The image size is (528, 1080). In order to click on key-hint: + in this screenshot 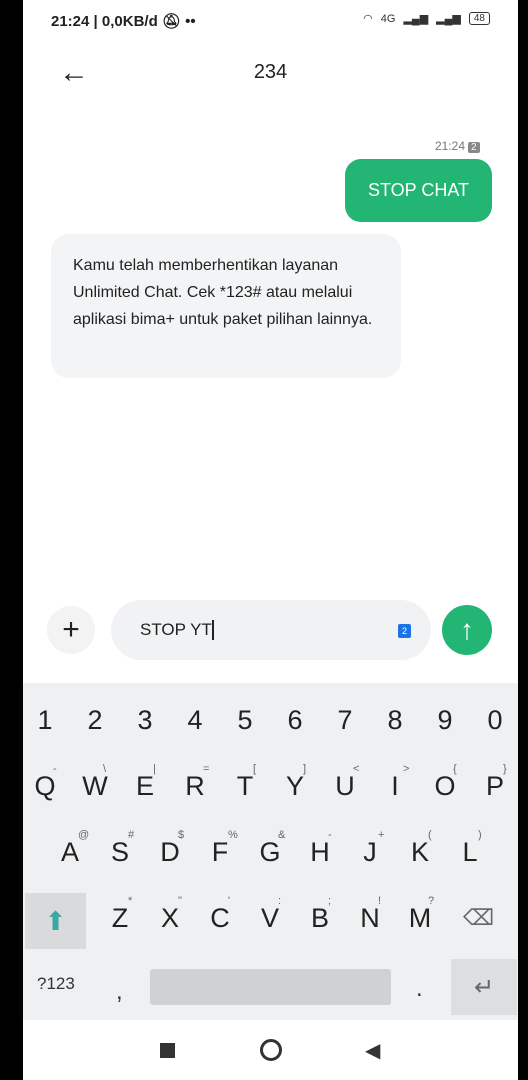, I will do `click(381, 835)`.